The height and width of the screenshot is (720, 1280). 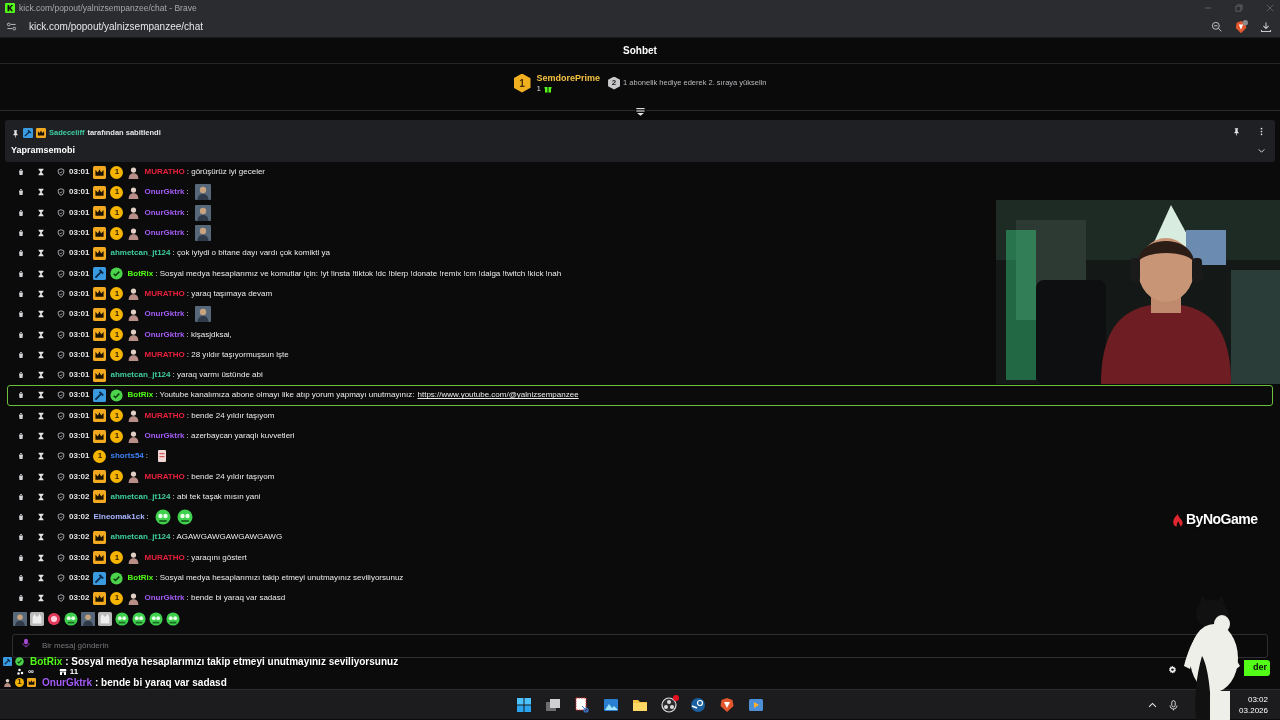 I want to click on image-icon, so click(x=611, y=704).